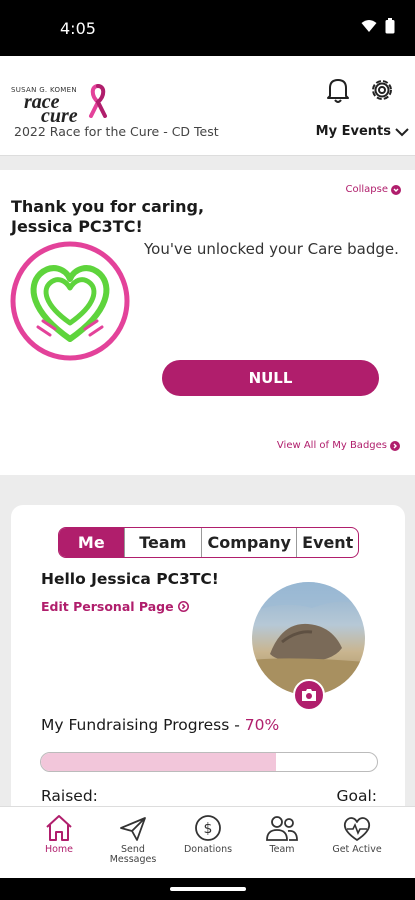 The width and height of the screenshot is (415, 900). What do you see at coordinates (69, 796) in the screenshot?
I see `raised-label: Raised:` at bounding box center [69, 796].